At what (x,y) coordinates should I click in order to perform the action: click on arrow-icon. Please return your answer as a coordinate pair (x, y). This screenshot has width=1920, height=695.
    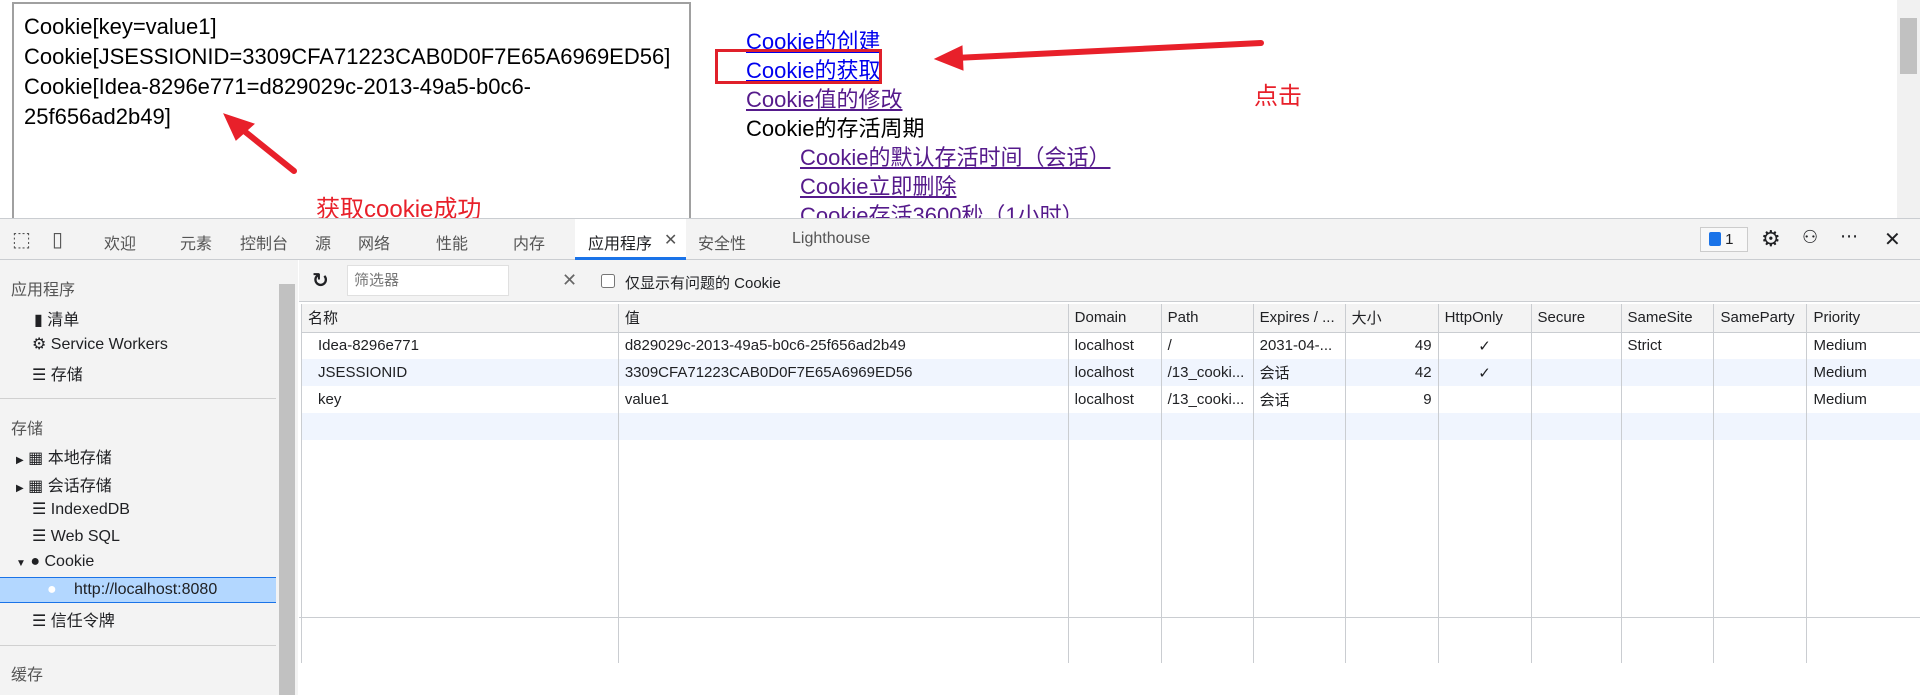
    Looking at the image, I should click on (266, 148).